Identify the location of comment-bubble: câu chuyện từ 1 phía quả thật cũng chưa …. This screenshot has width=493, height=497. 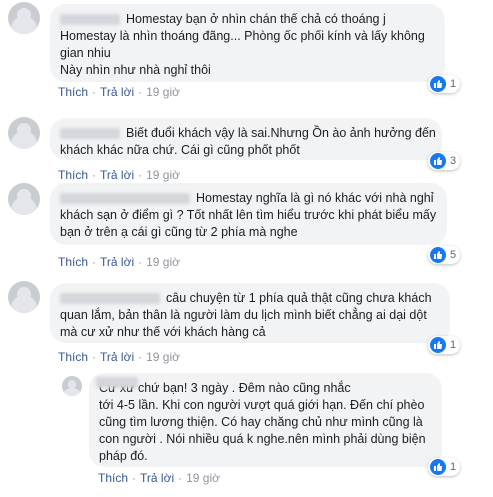
(250, 313).